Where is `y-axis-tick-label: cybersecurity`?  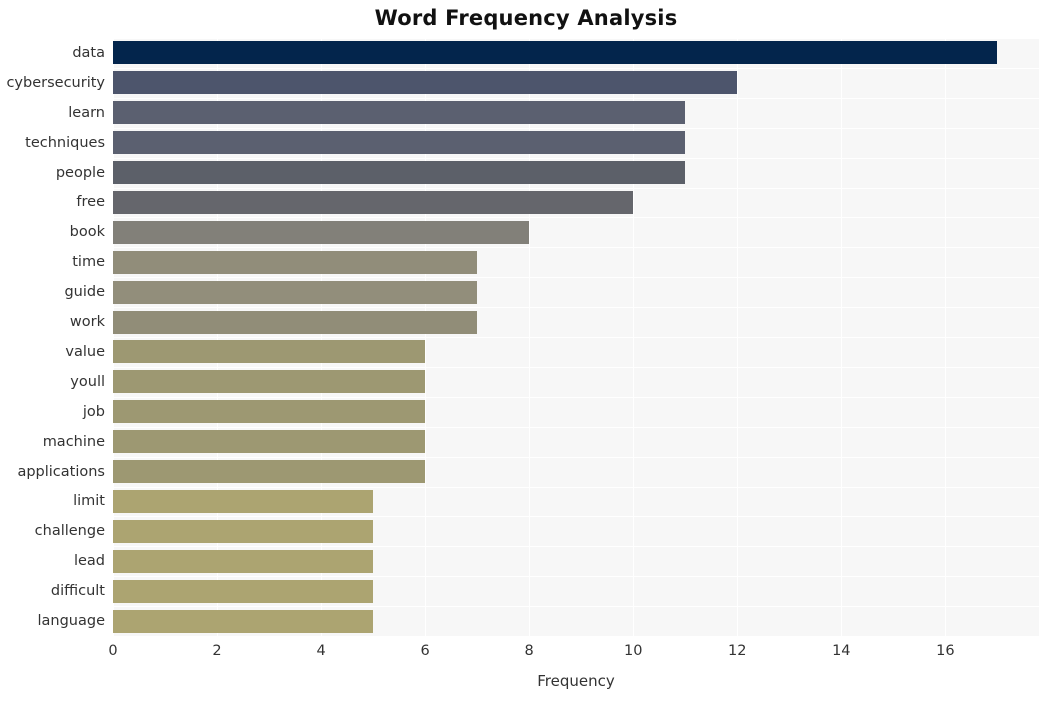 y-axis-tick-label: cybersecurity is located at coordinates (55, 82).